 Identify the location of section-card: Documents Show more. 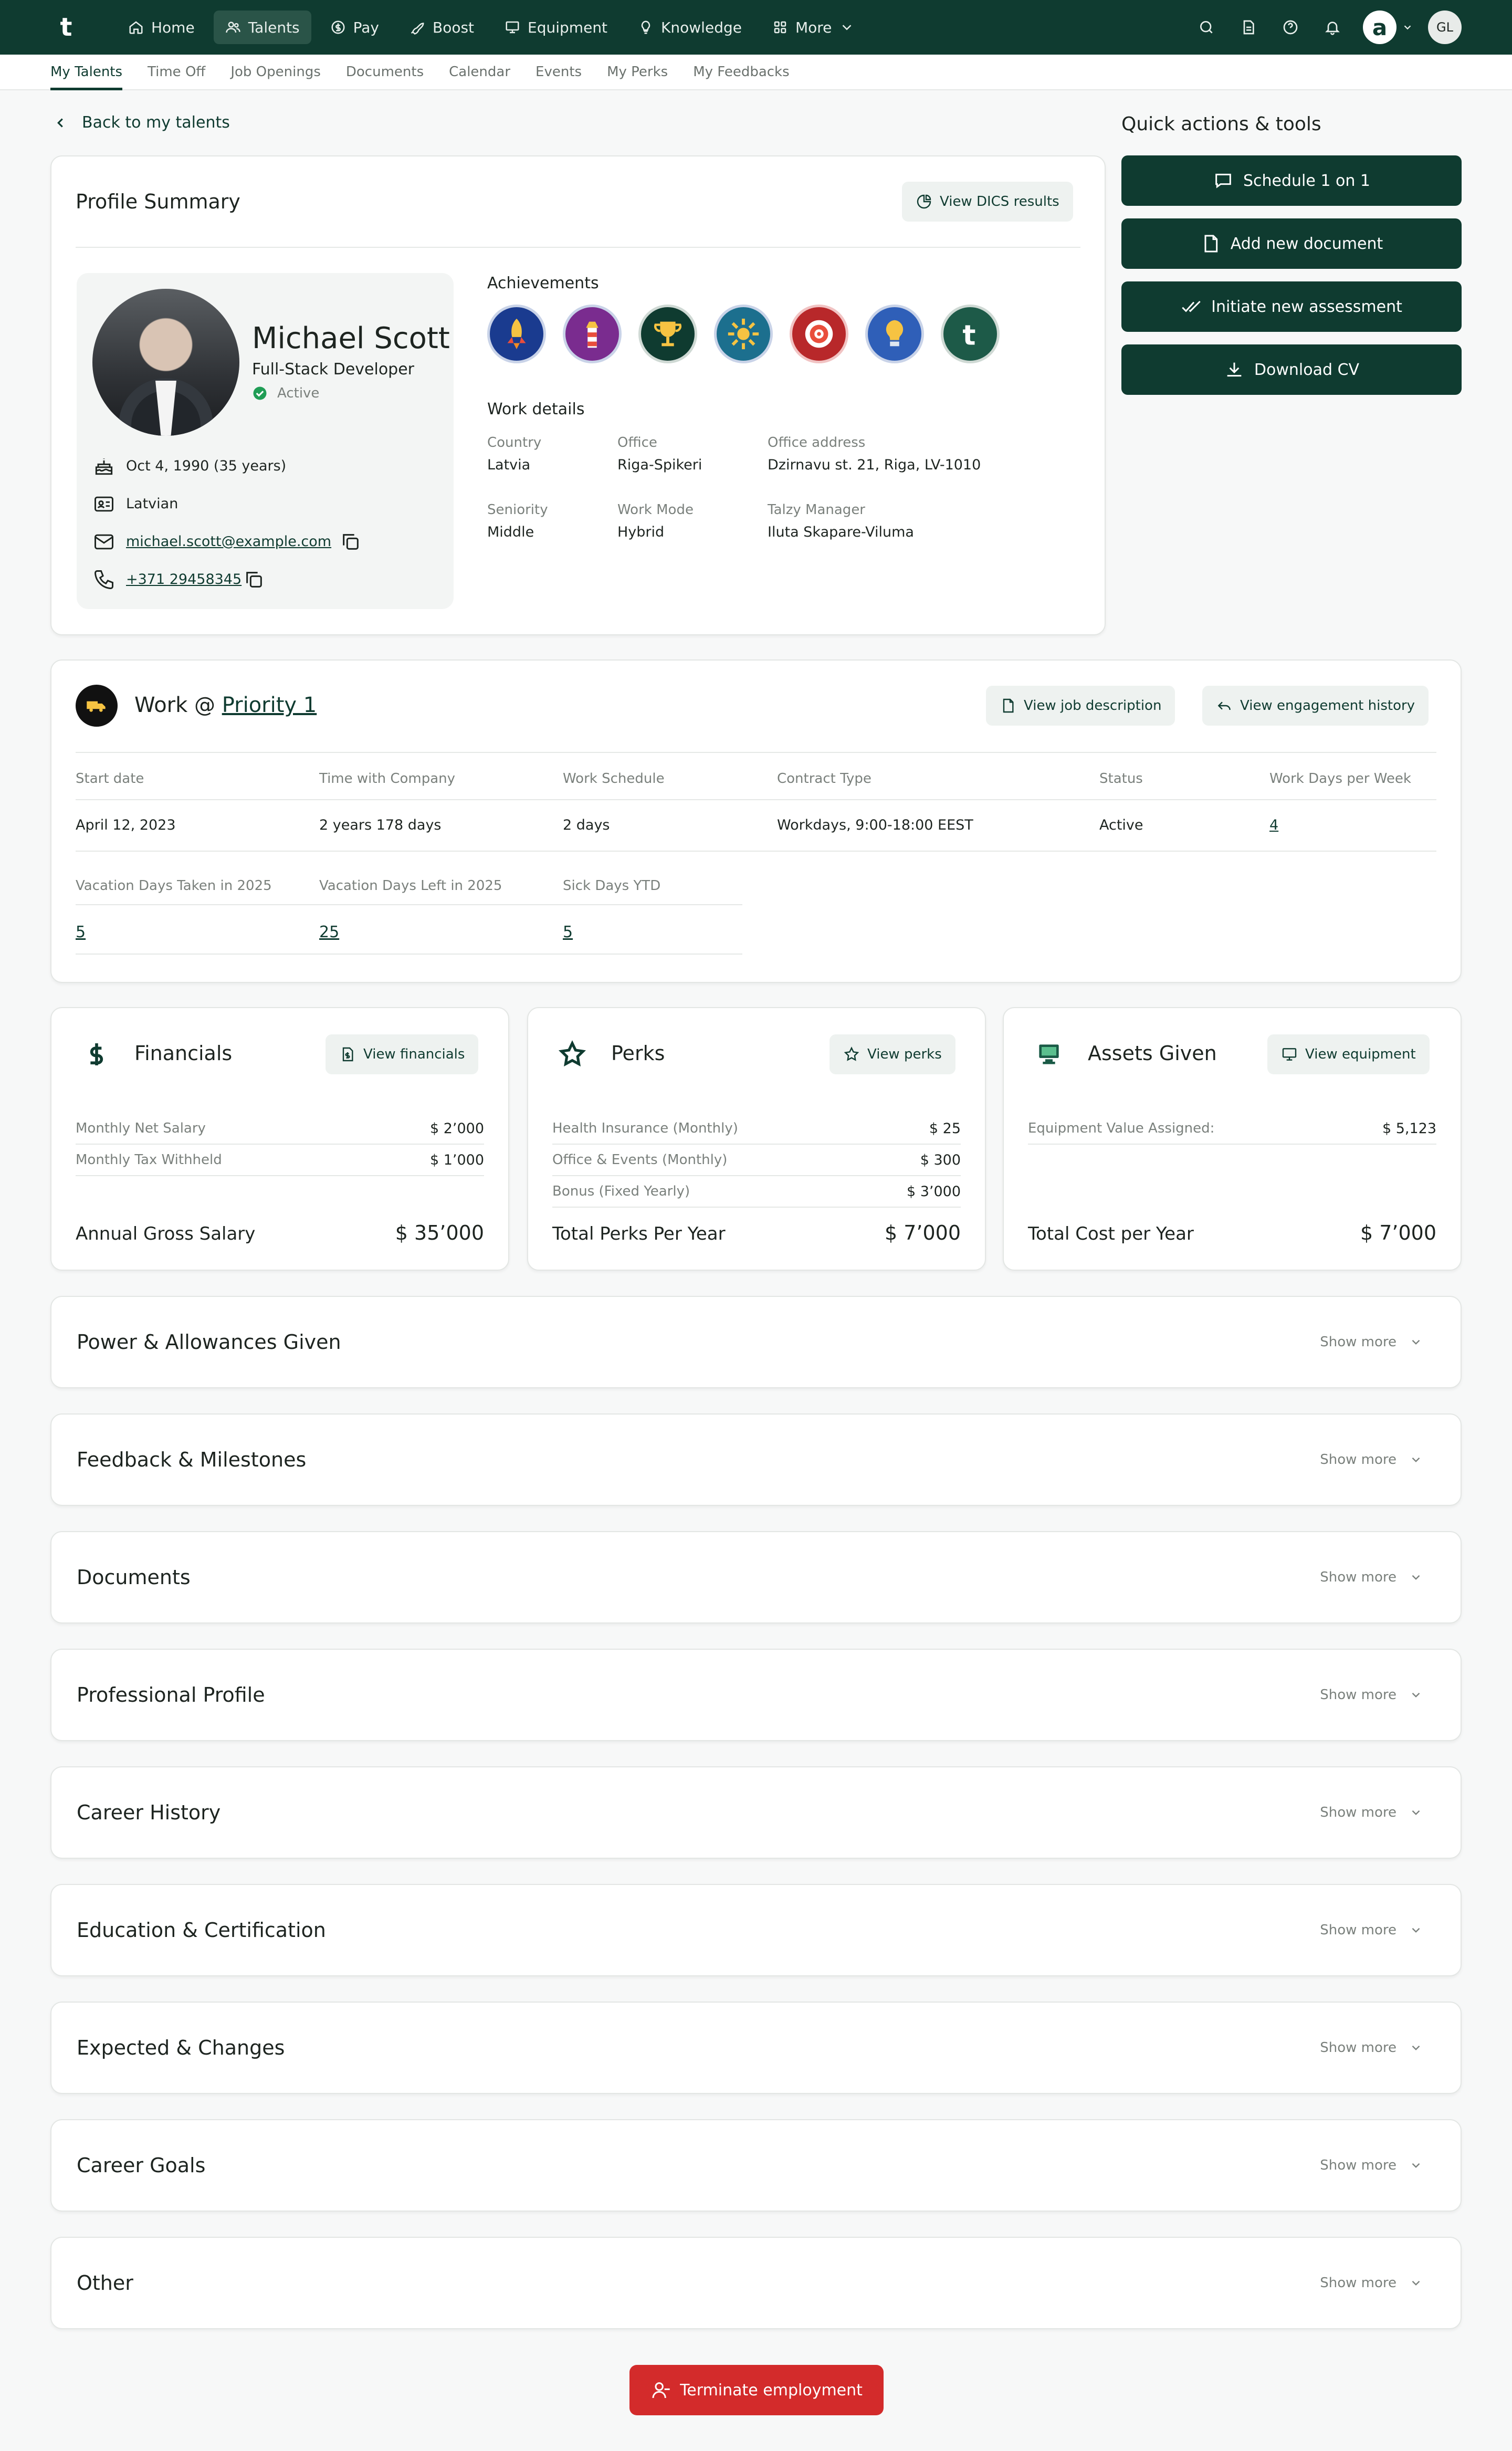
(756, 1577).